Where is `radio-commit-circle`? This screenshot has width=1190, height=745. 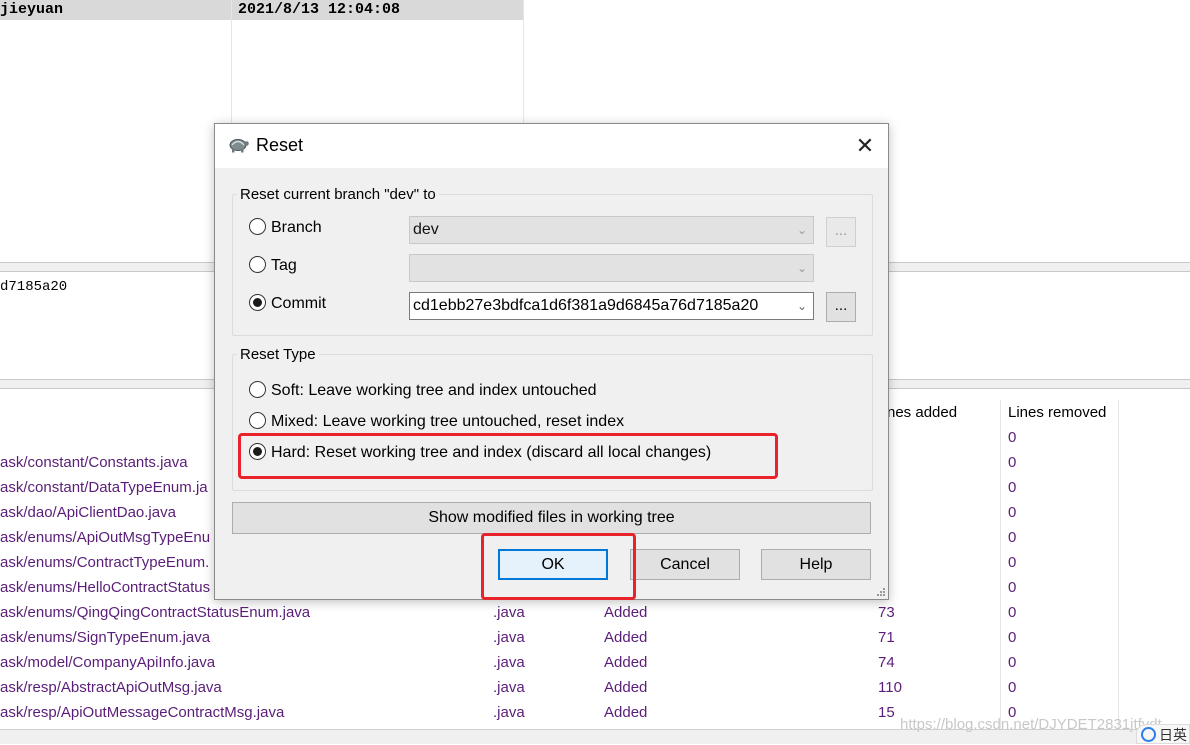
radio-commit-circle is located at coordinates (257, 302).